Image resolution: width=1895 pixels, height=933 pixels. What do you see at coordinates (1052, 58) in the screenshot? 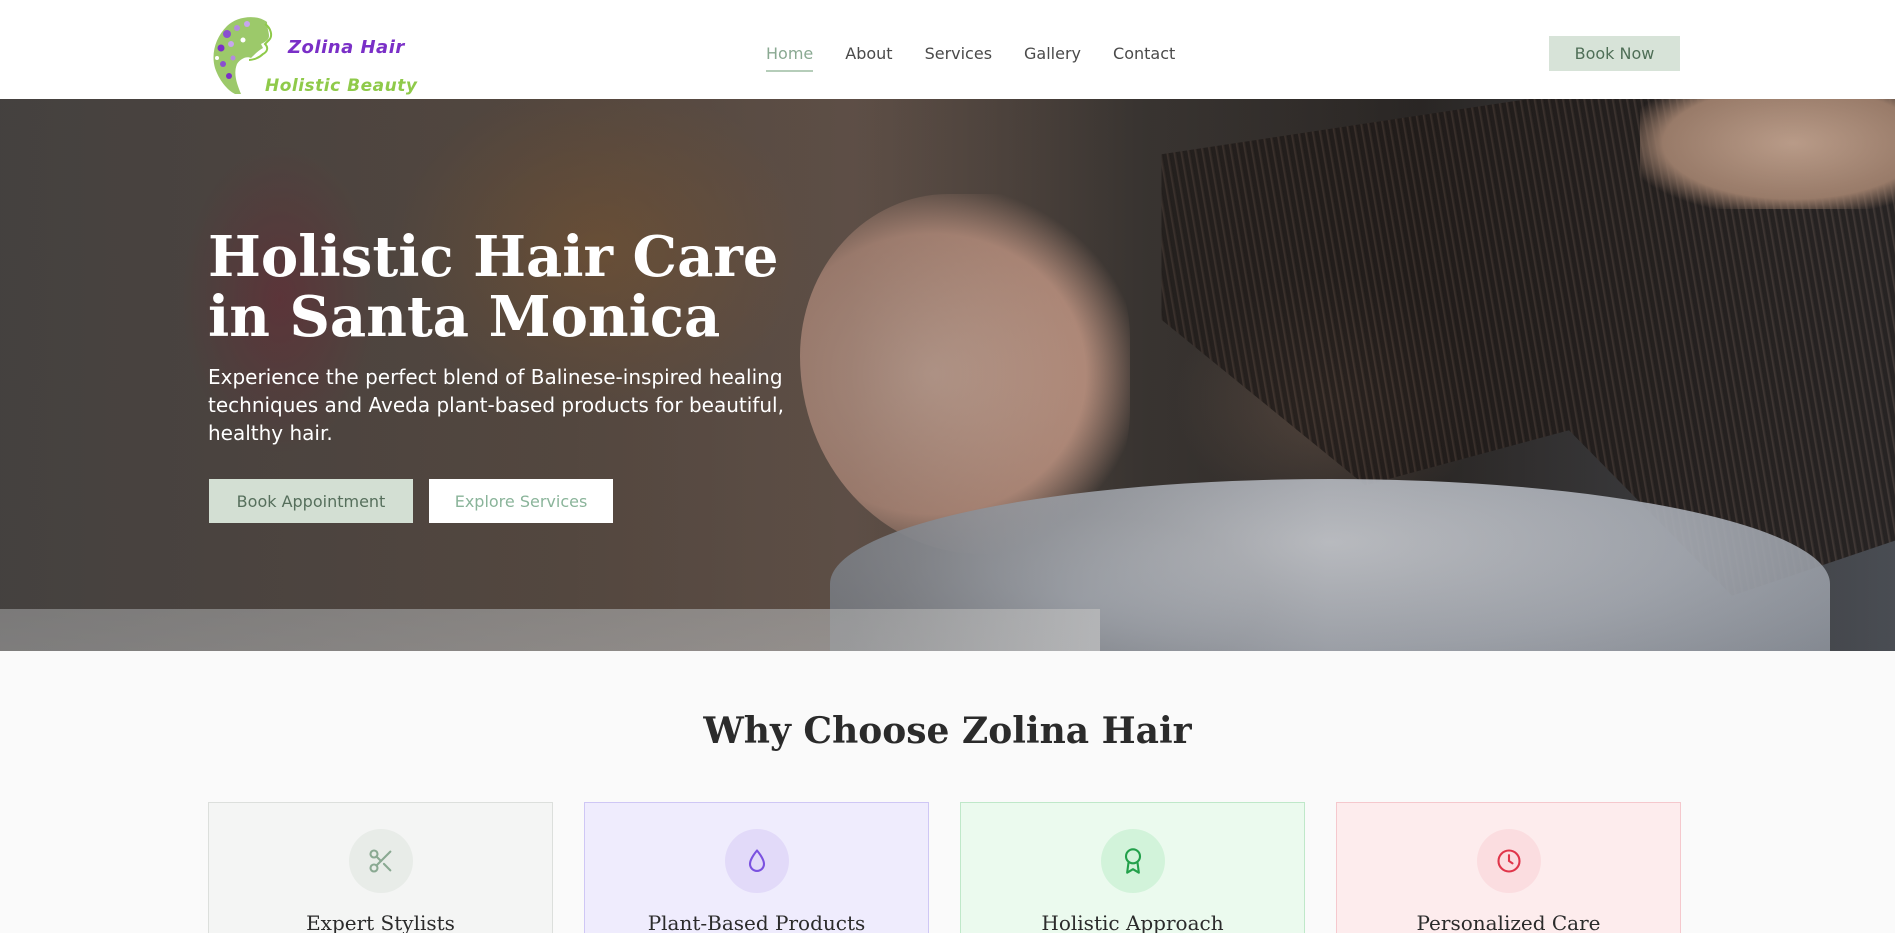
I see `nav-item-gallery: Gallery` at bounding box center [1052, 58].